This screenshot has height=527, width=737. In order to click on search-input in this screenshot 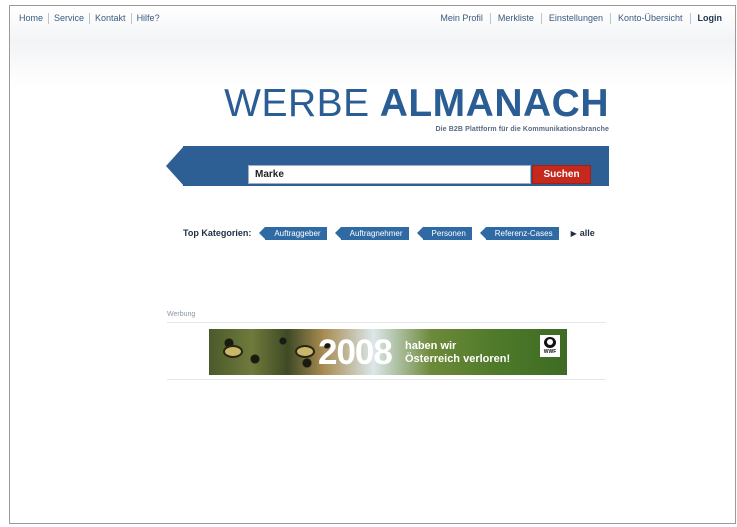, I will do `click(389, 174)`.